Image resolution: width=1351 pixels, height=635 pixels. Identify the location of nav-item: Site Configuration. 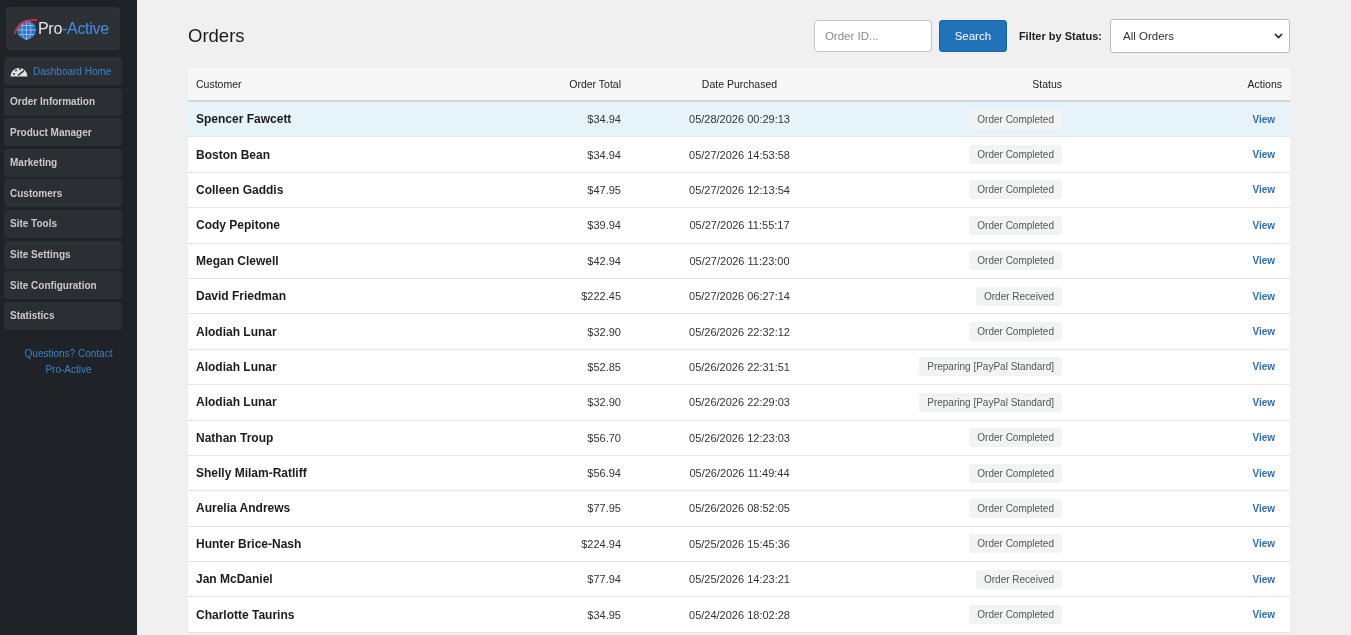
(63, 285).